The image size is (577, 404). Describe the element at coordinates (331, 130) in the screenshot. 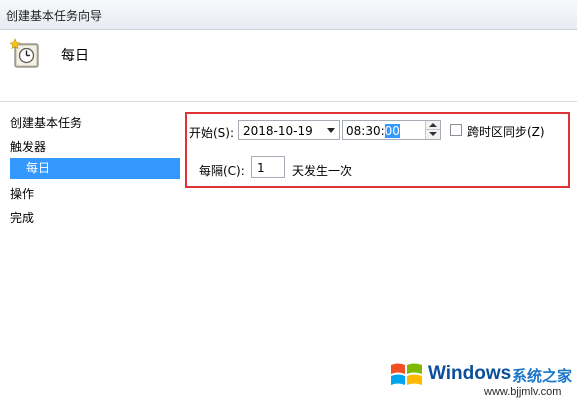

I see `dropdown-arrow-icon` at that location.